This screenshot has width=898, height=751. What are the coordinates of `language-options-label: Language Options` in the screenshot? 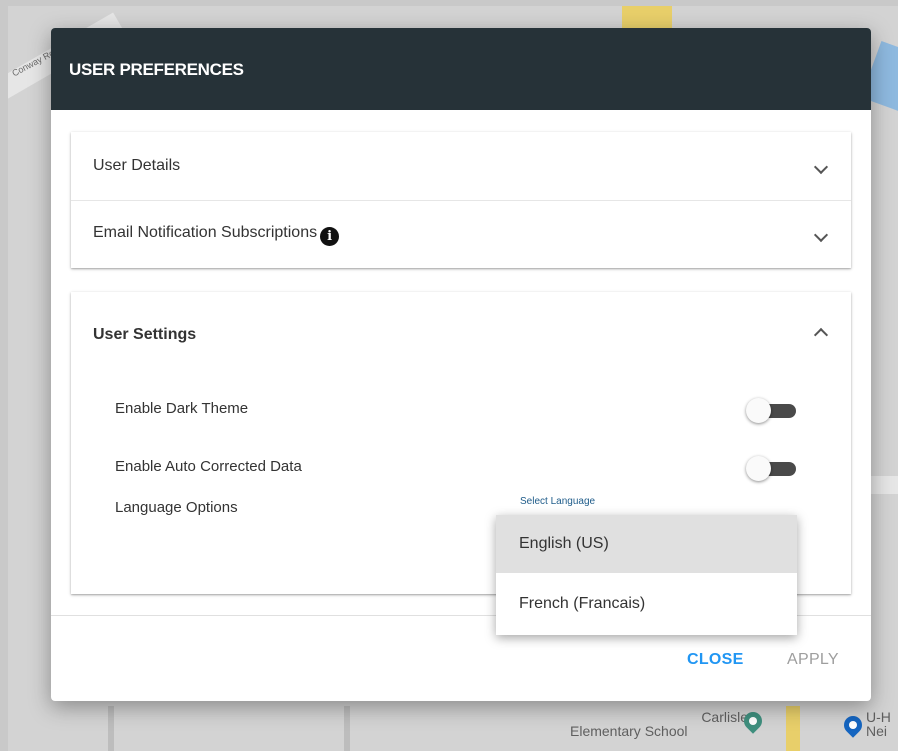 It's located at (176, 507).